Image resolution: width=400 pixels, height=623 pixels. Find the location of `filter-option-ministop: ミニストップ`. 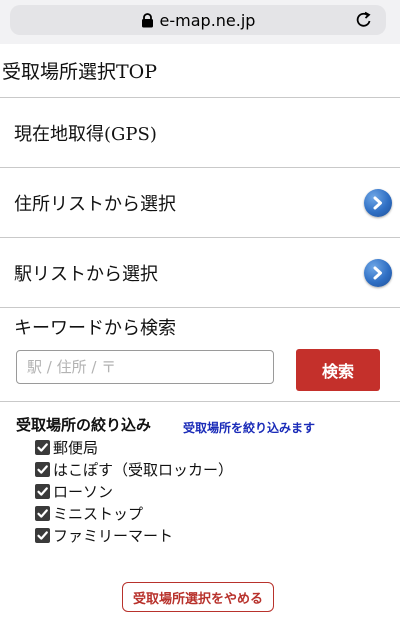

filter-option-ministop: ミニストップ is located at coordinates (134, 513).